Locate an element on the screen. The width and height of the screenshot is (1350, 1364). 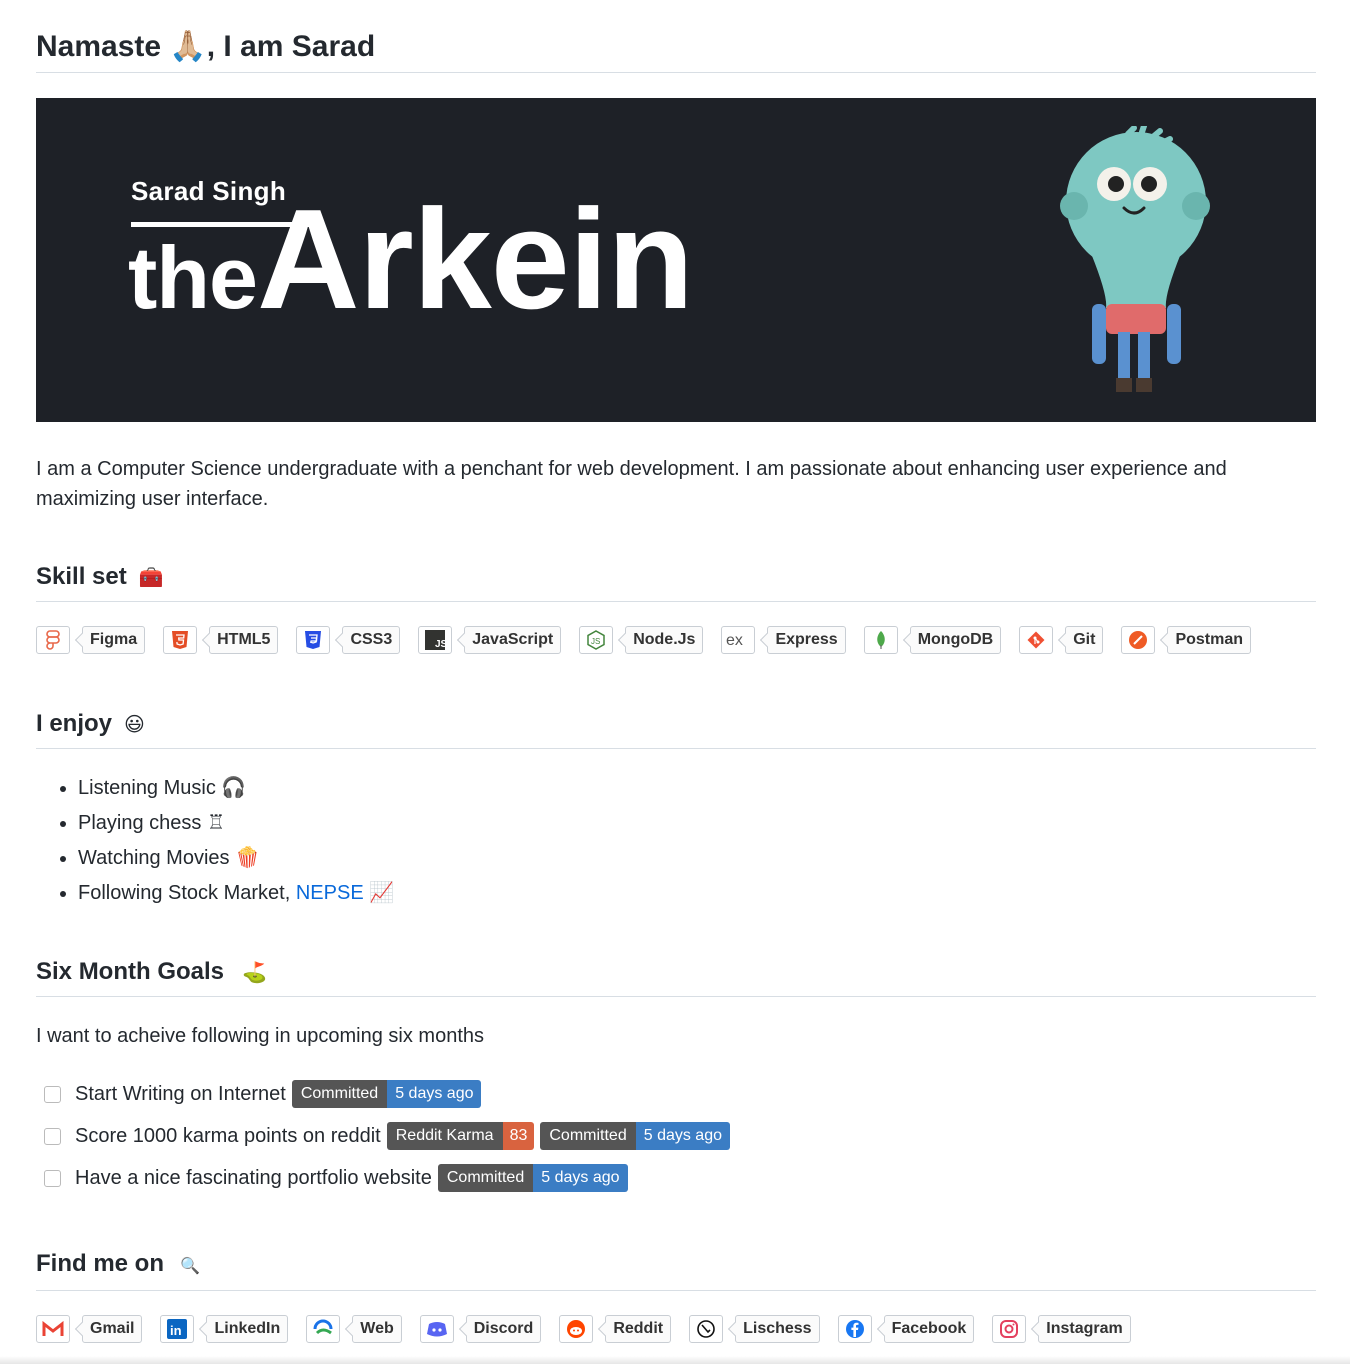
badge-discord: Discord is located at coordinates (480, 1329).